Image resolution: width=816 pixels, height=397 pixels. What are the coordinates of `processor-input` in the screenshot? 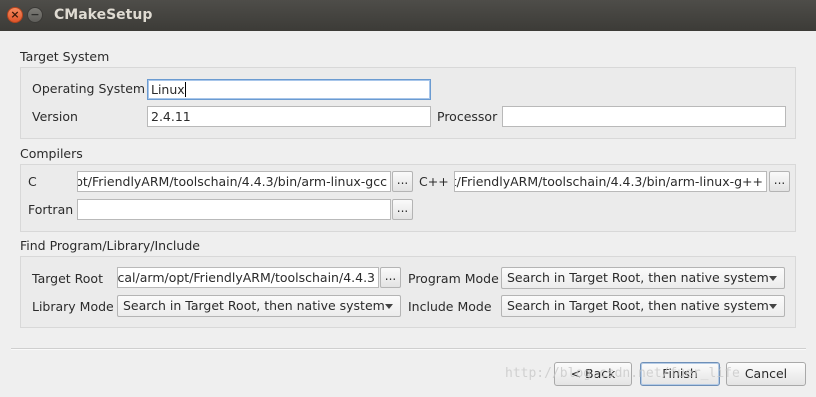 It's located at (644, 116).